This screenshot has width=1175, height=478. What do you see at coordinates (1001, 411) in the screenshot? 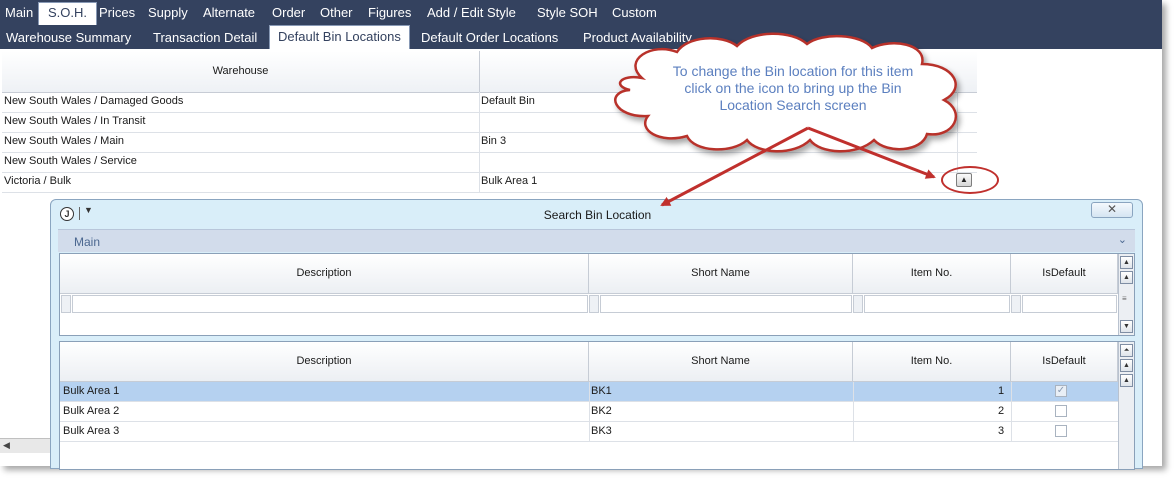
I see `item-no-cell: 2` at bounding box center [1001, 411].